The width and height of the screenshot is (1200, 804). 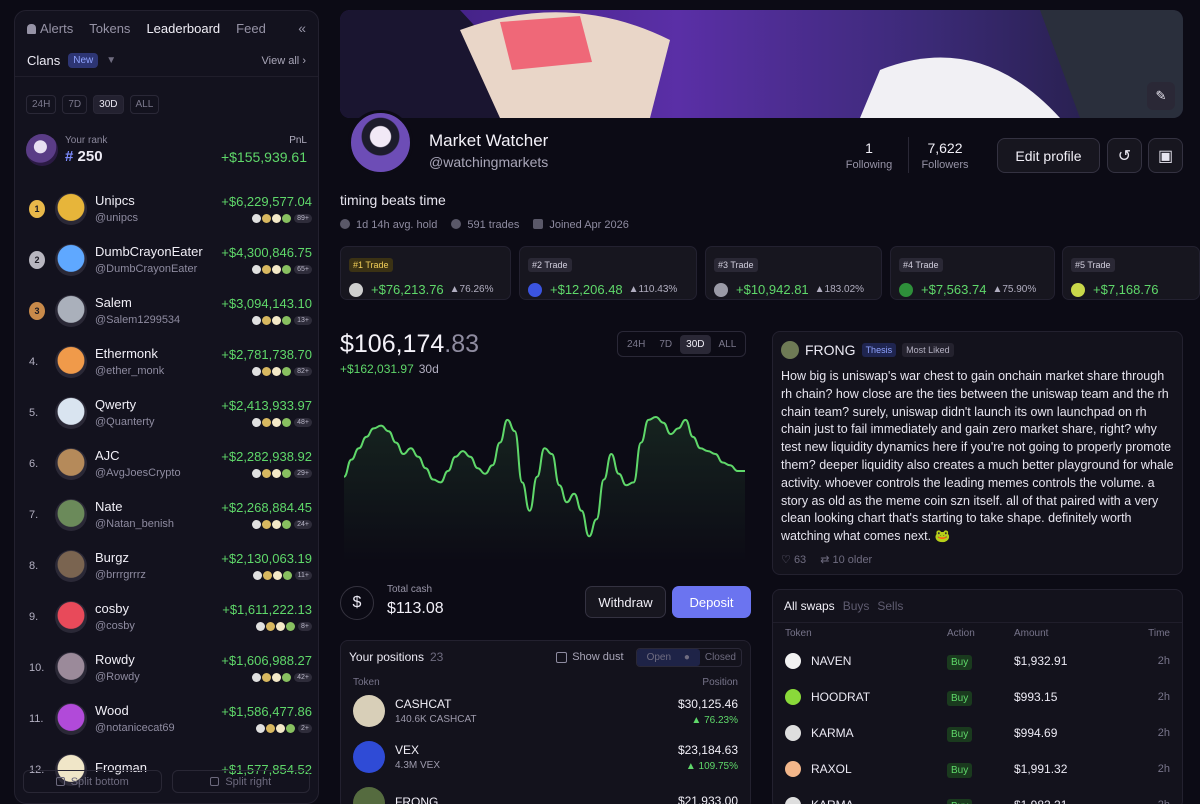 What do you see at coordinates (538, 224) in the screenshot?
I see `calendar-icon` at bounding box center [538, 224].